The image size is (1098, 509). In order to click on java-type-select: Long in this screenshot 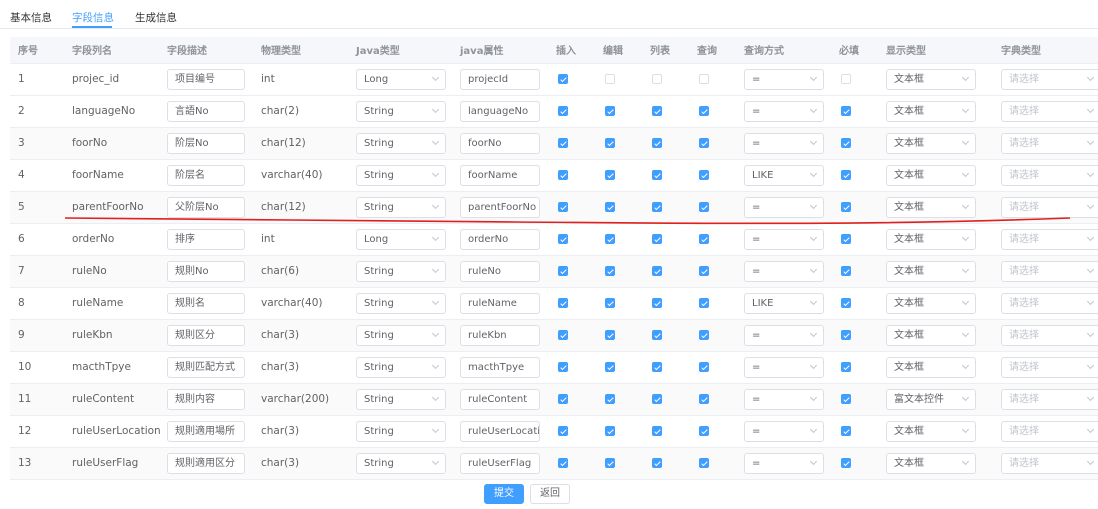, I will do `click(401, 239)`.